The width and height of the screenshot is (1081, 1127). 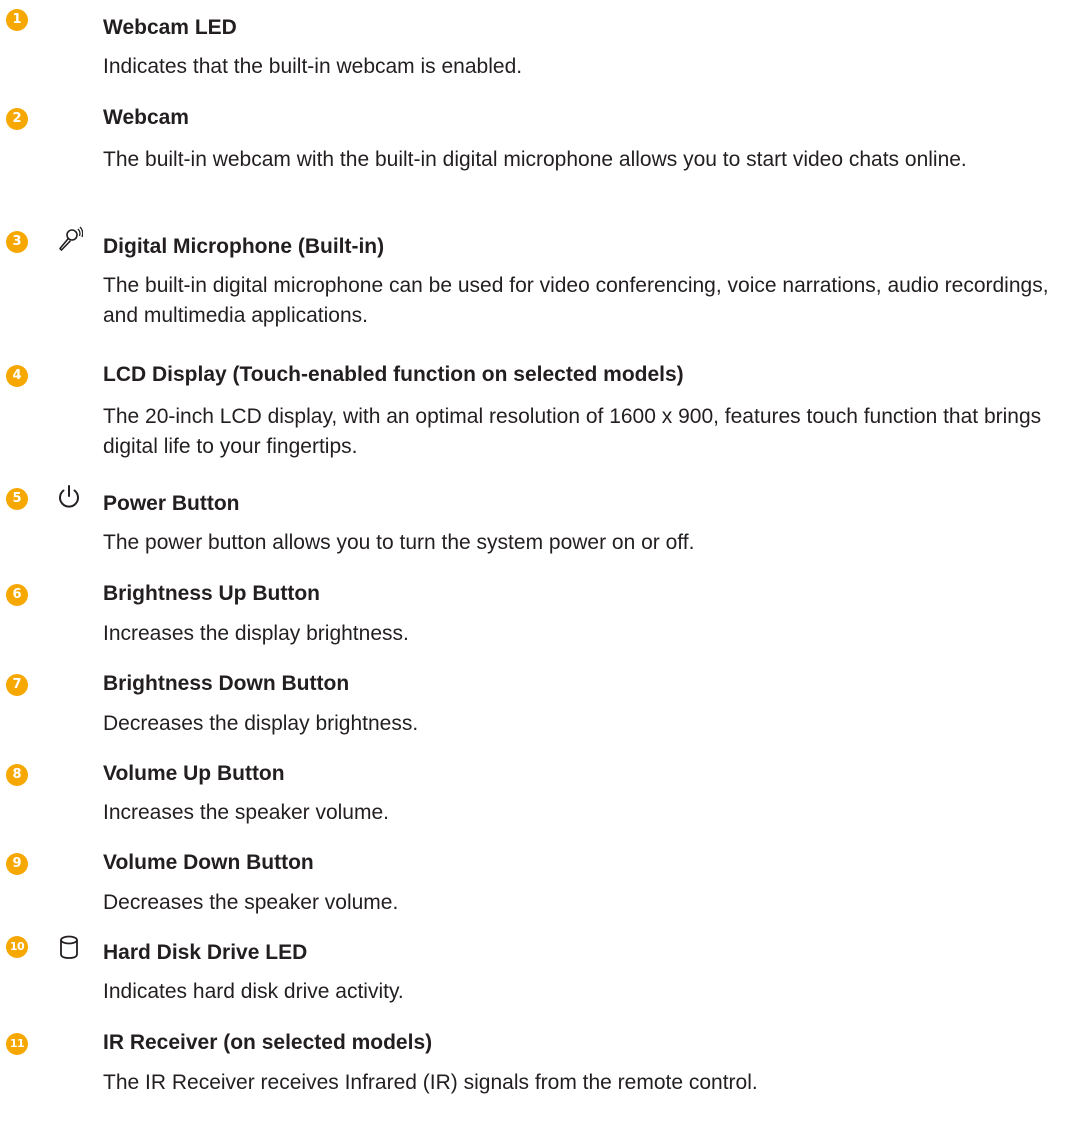 What do you see at coordinates (261, 723) in the screenshot?
I see `item-description: Decreases the display brightness.` at bounding box center [261, 723].